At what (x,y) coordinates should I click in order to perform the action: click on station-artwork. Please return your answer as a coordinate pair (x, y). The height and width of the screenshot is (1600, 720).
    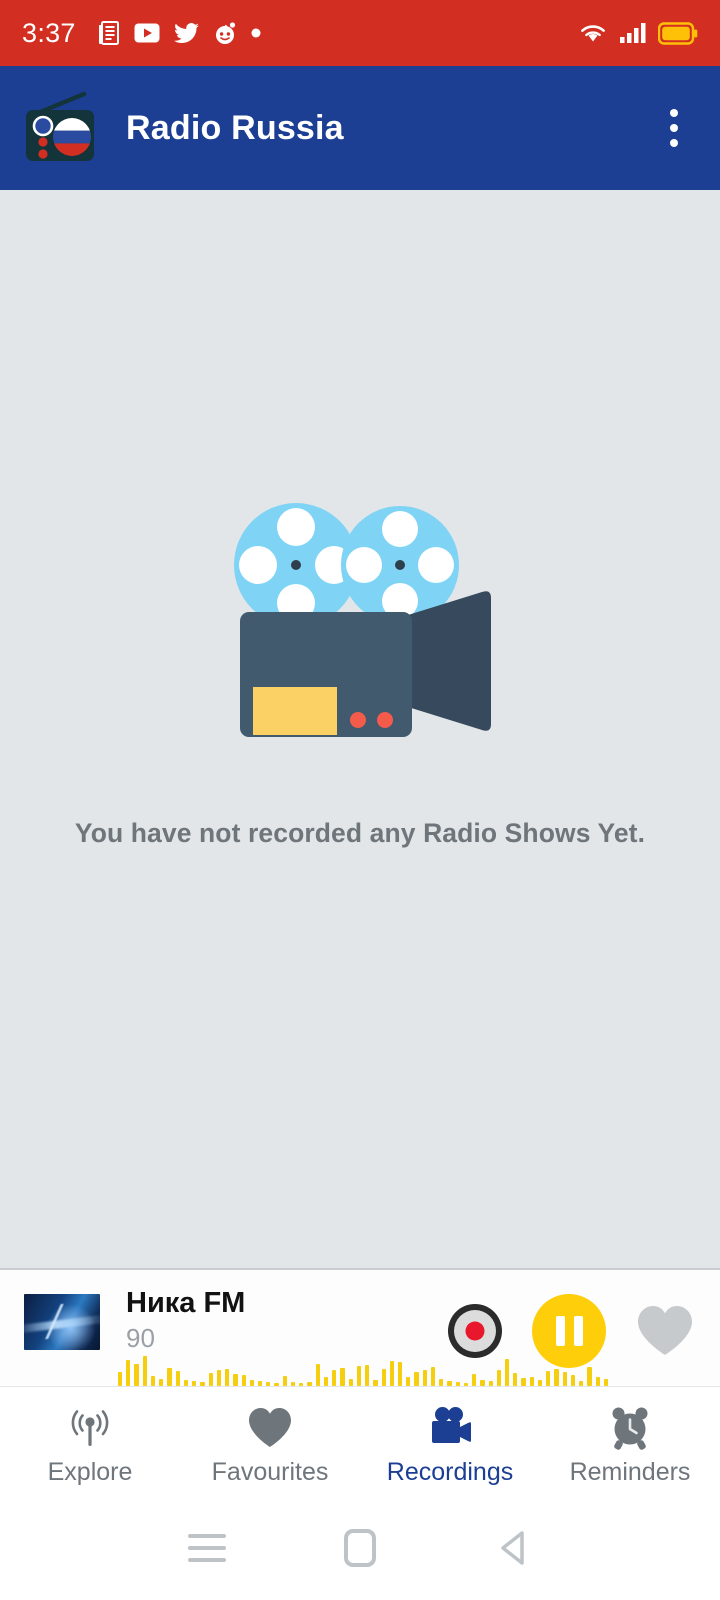
    Looking at the image, I should click on (62, 1322).